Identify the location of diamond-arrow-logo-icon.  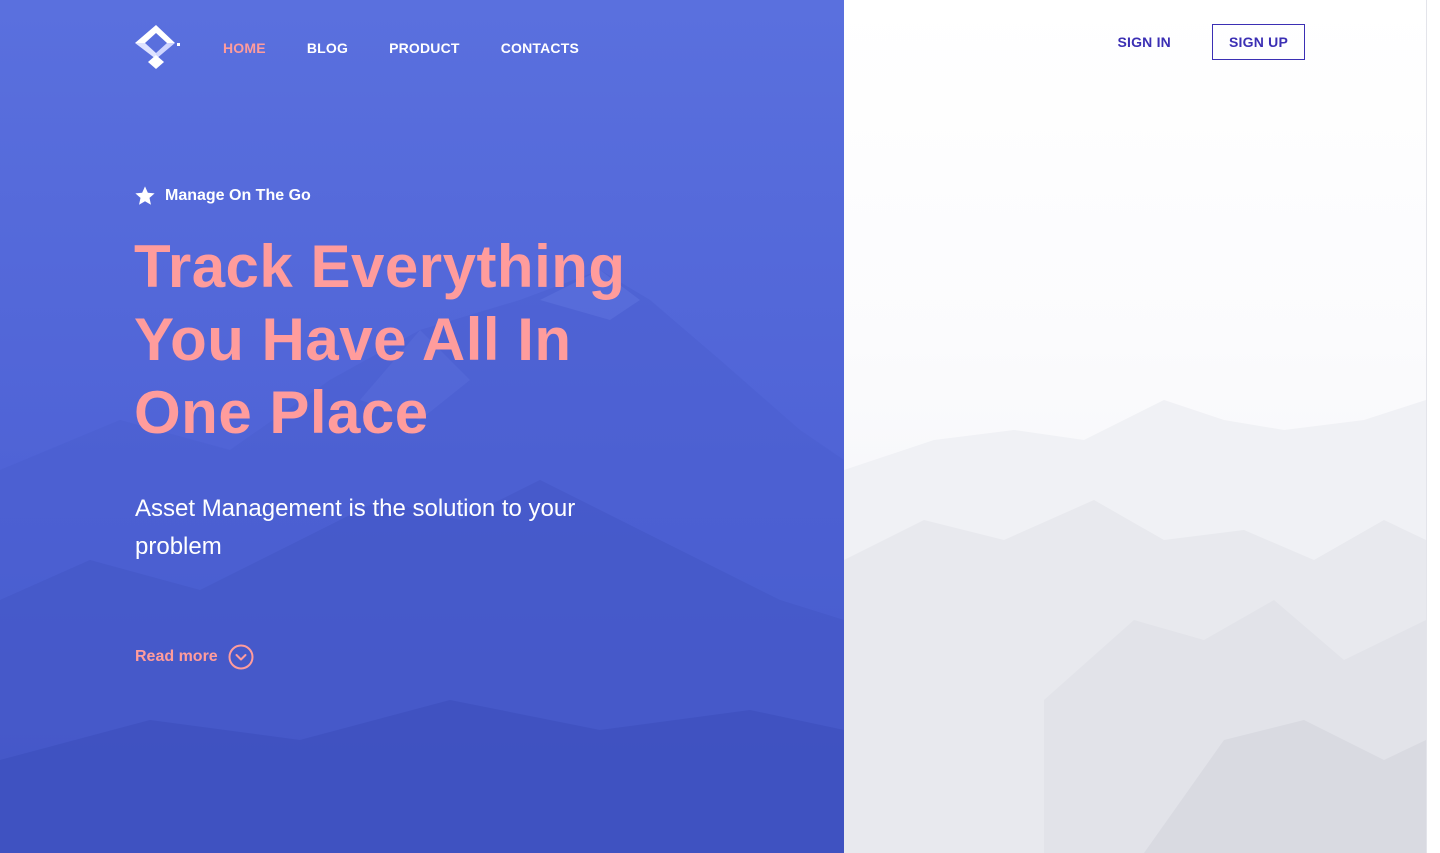
(158, 47).